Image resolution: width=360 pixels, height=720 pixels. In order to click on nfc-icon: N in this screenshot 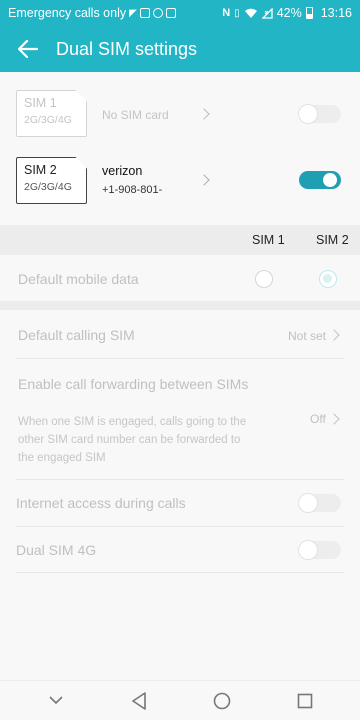, I will do `click(226, 13)`.